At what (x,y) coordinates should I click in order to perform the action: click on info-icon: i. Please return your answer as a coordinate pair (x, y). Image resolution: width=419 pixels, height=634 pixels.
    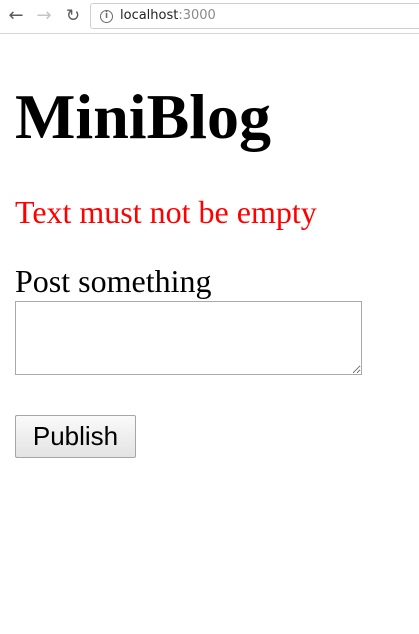
    Looking at the image, I should click on (106, 16).